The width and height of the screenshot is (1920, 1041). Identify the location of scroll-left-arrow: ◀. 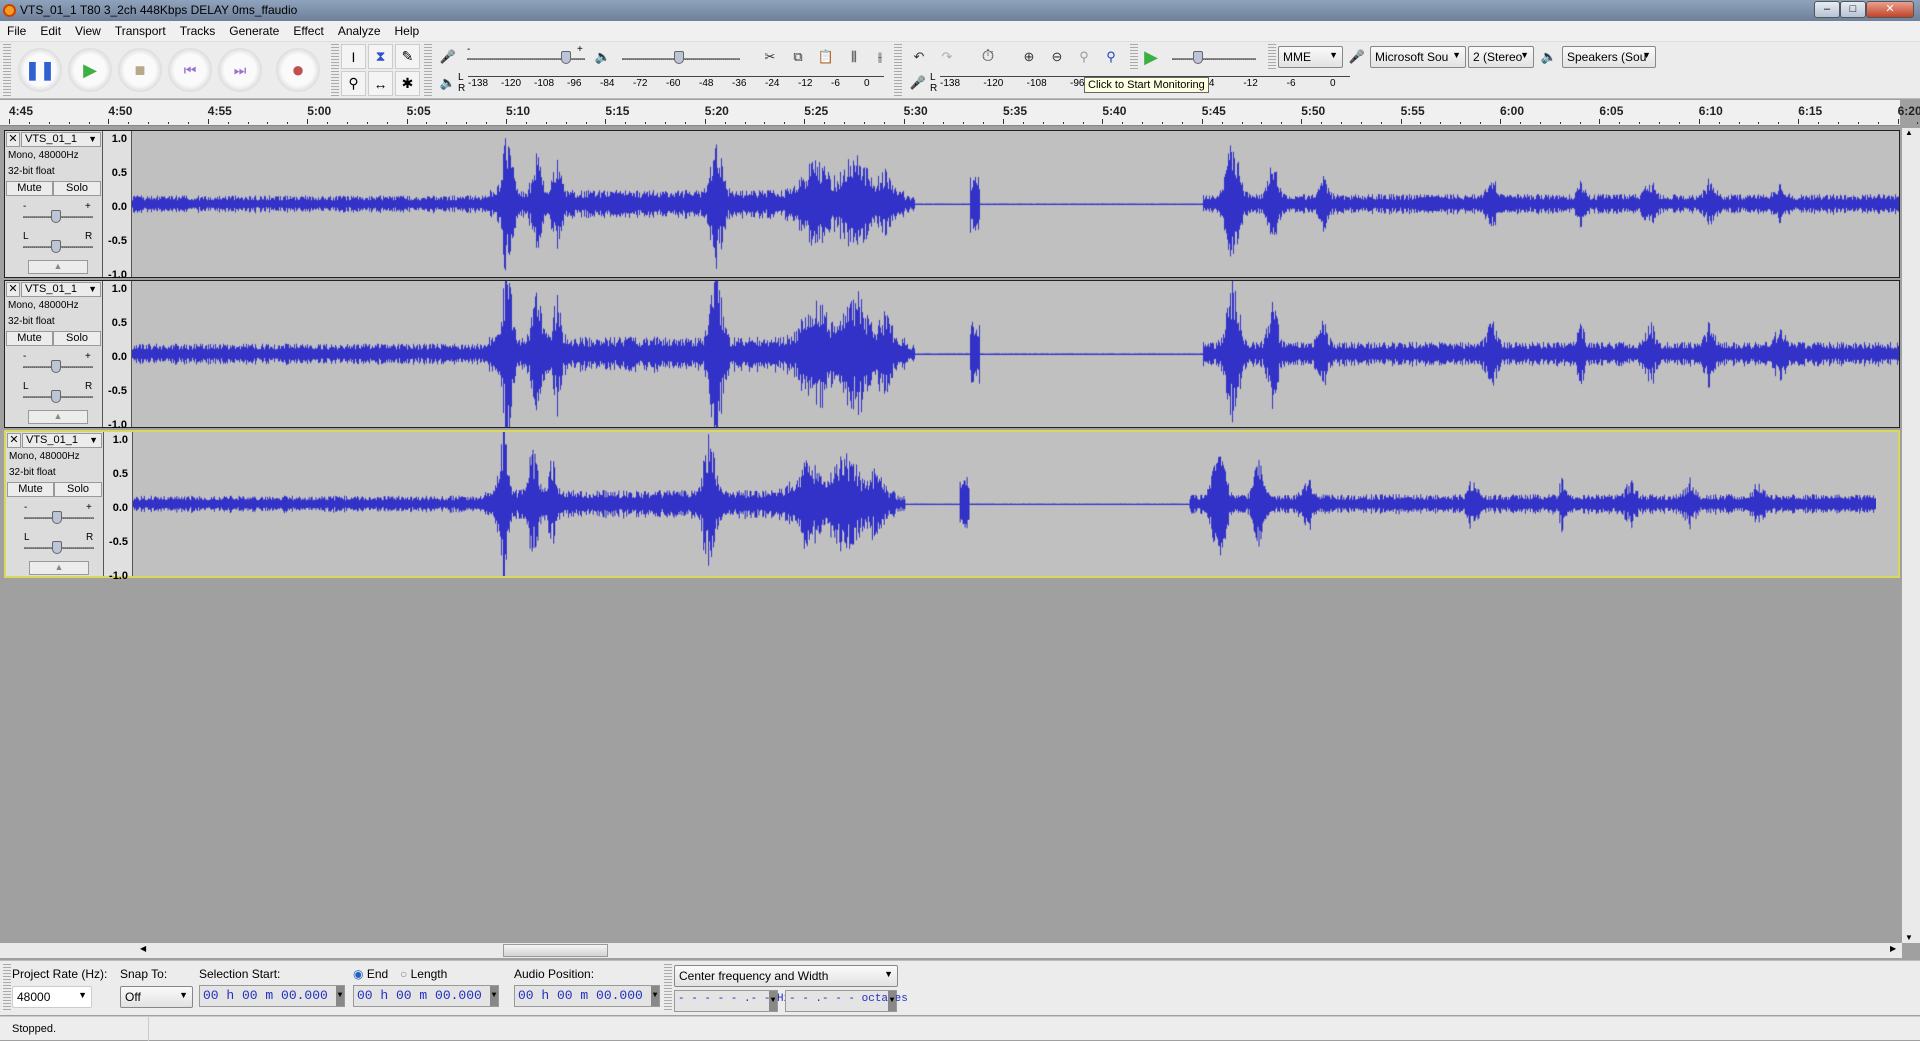
(143, 948).